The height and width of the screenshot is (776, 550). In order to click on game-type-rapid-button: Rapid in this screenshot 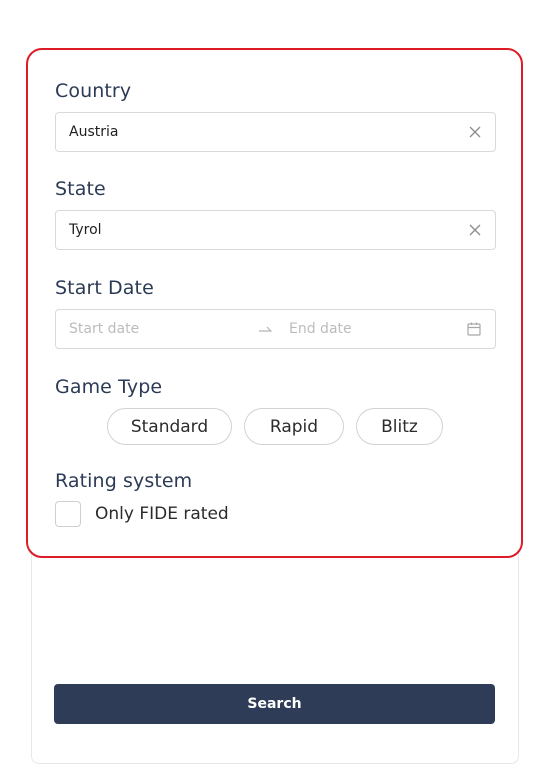, I will do `click(294, 426)`.